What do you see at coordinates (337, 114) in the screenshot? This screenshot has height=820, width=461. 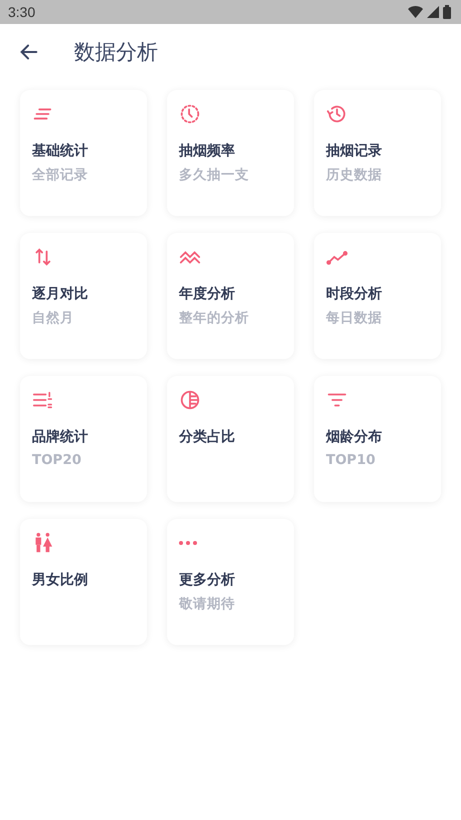 I see `history-icon` at bounding box center [337, 114].